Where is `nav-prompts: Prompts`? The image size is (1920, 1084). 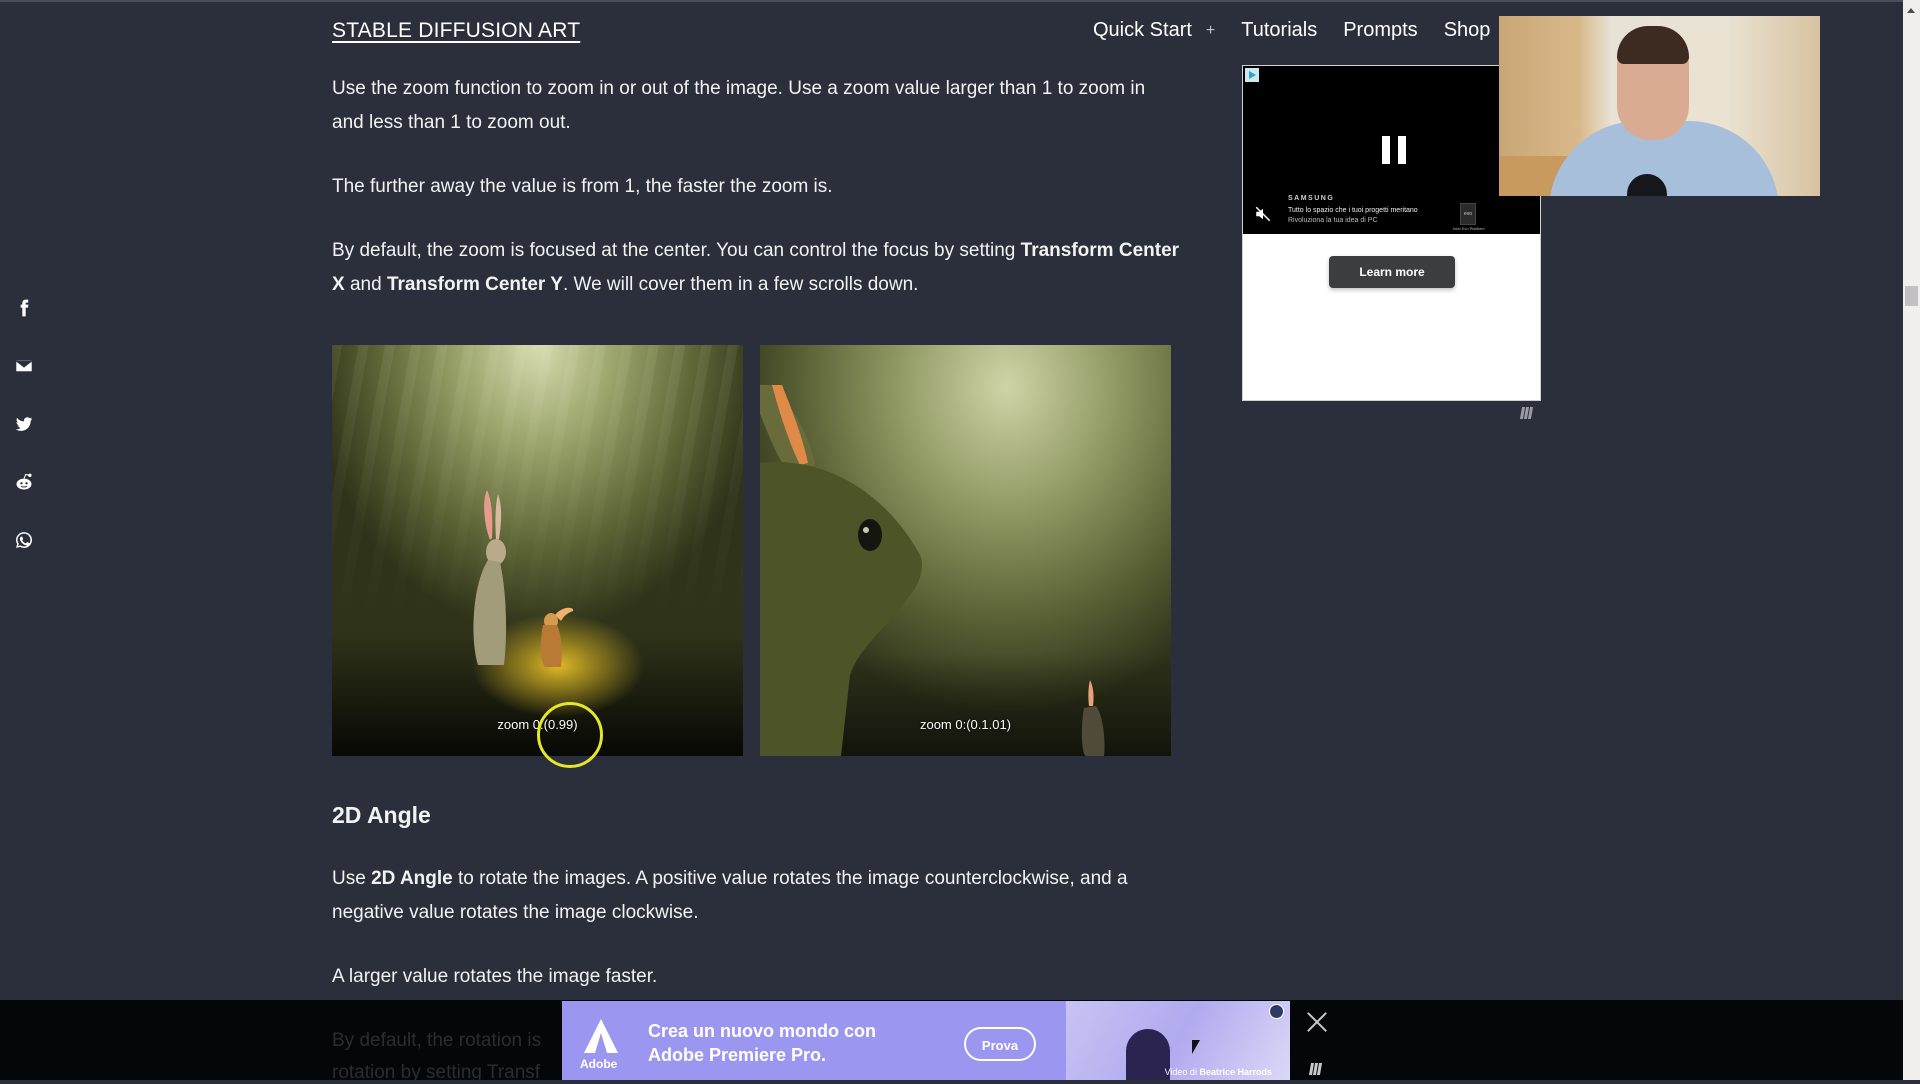 nav-prompts: Prompts is located at coordinates (1380, 30).